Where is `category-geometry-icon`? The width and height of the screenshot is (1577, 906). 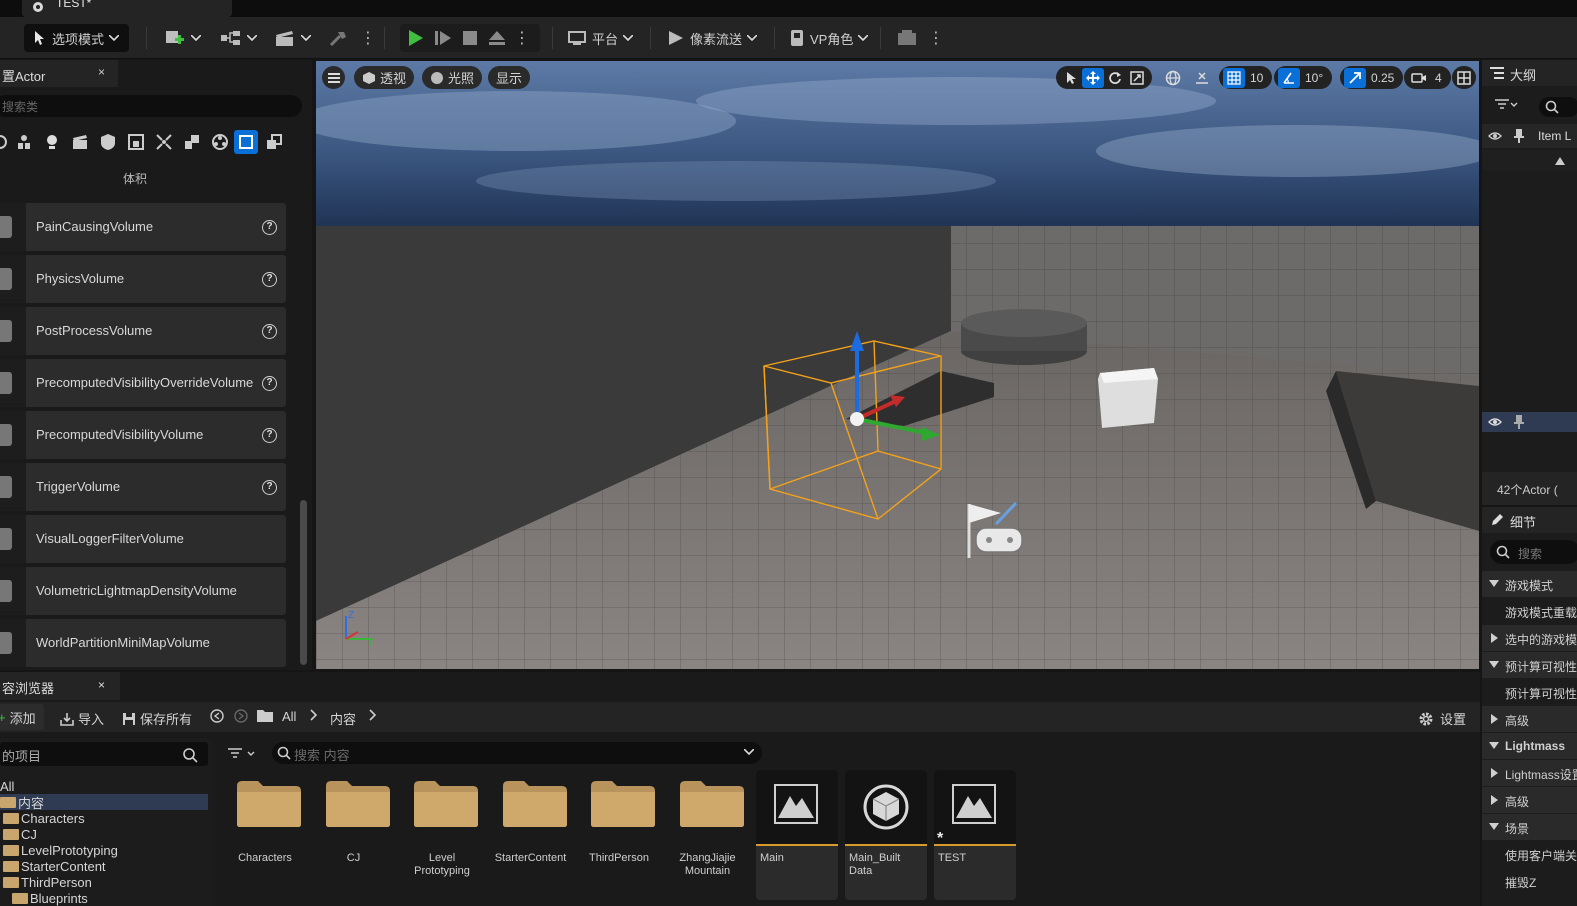
category-geometry-icon is located at coordinates (136, 142).